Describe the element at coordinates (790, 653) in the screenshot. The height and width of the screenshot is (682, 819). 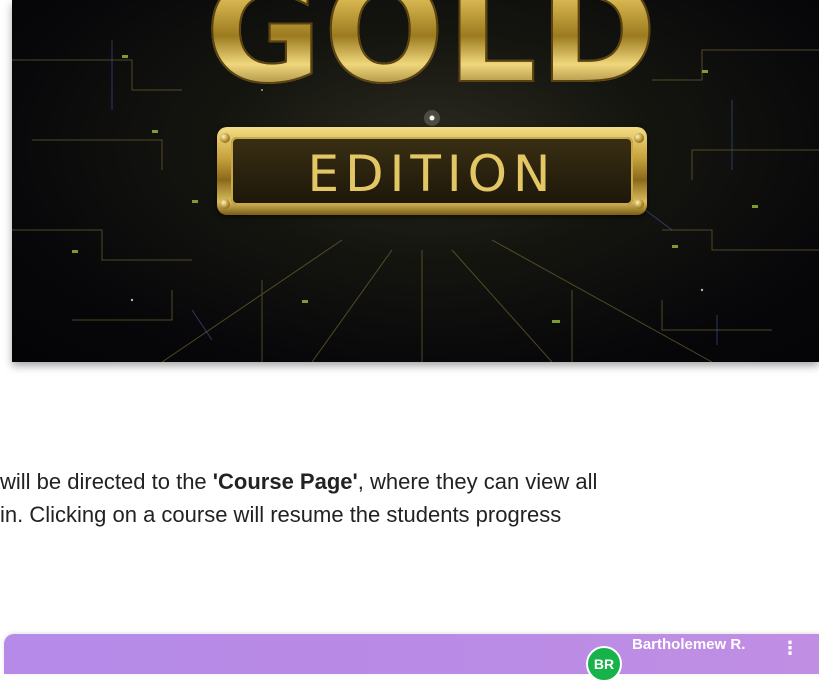
I see `kebab-menu-icon: ⋮` at that location.